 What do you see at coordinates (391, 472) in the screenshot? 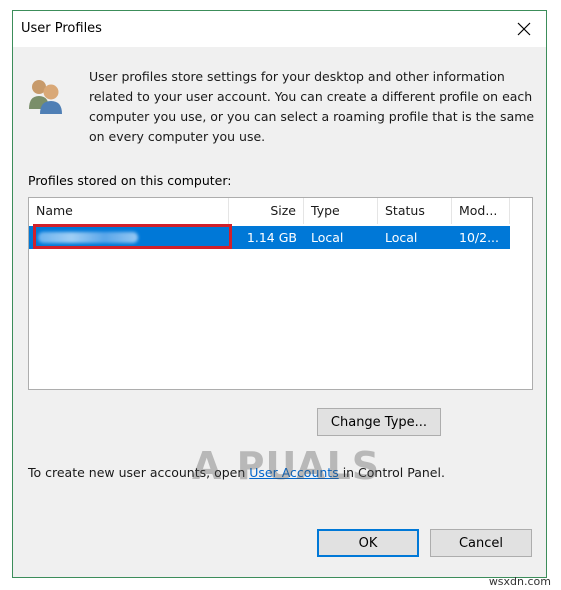
I see `footer-suffix: in Control Panel.` at bounding box center [391, 472].